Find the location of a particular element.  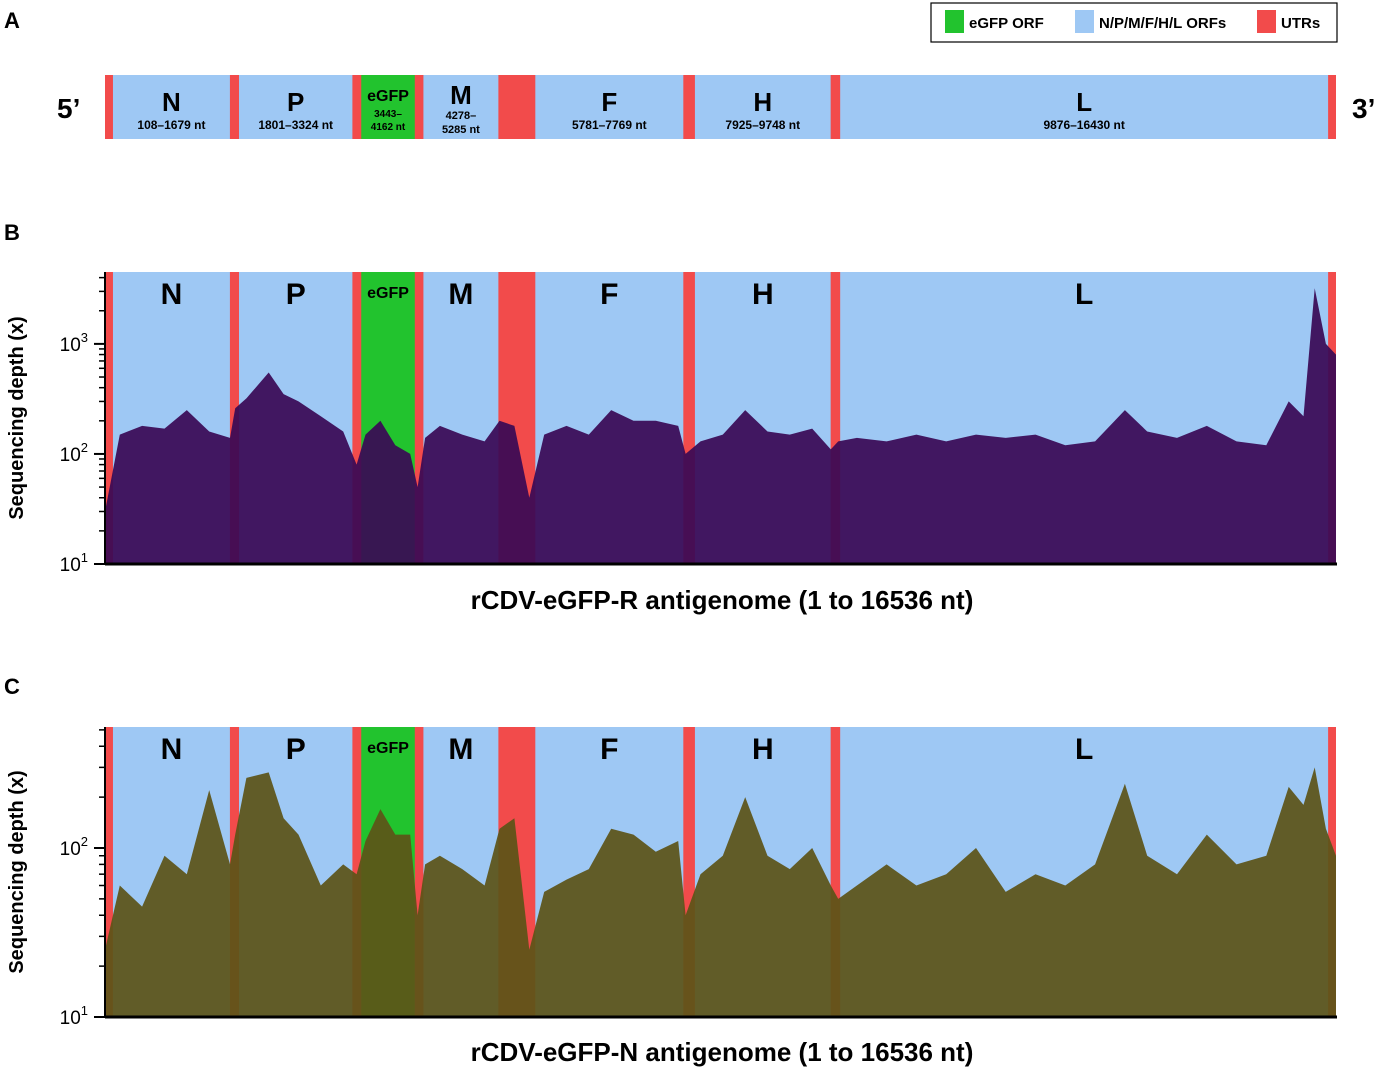

panel-label-c: C is located at coordinates (12, 686).